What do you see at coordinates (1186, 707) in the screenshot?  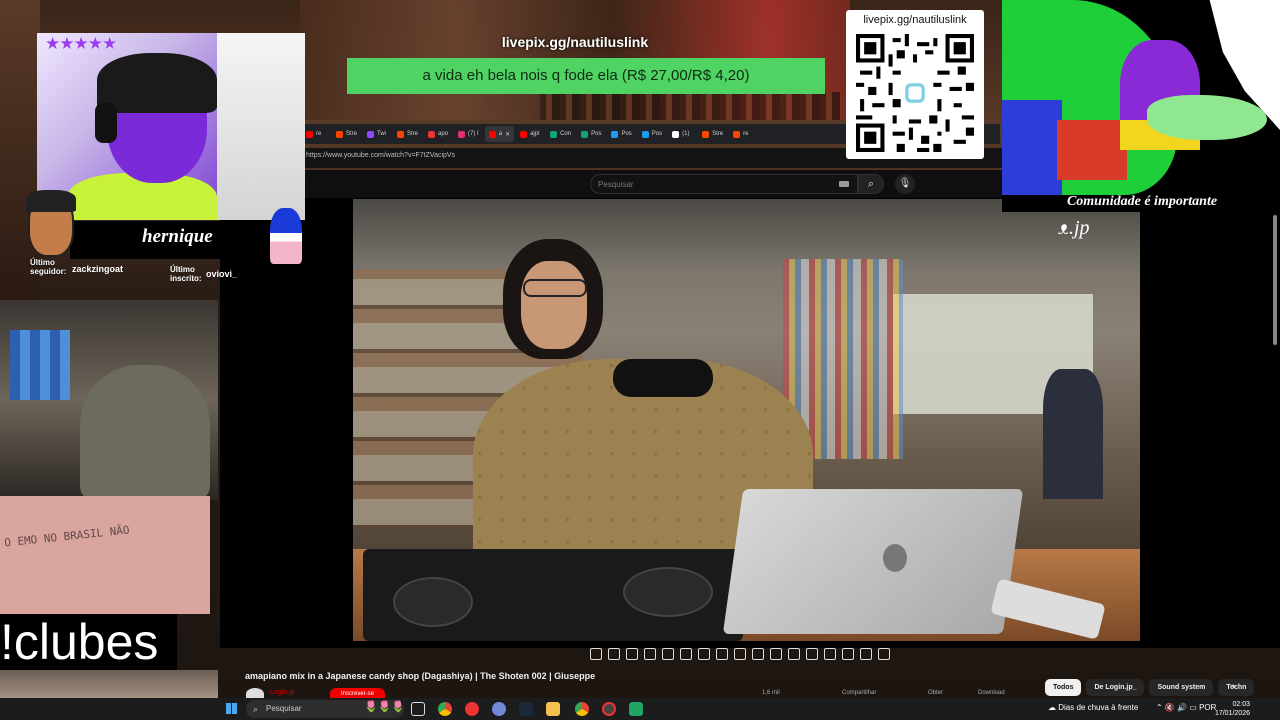 I see `system-tray: ⌃ 🔇 🔊 ▭ POR` at bounding box center [1186, 707].